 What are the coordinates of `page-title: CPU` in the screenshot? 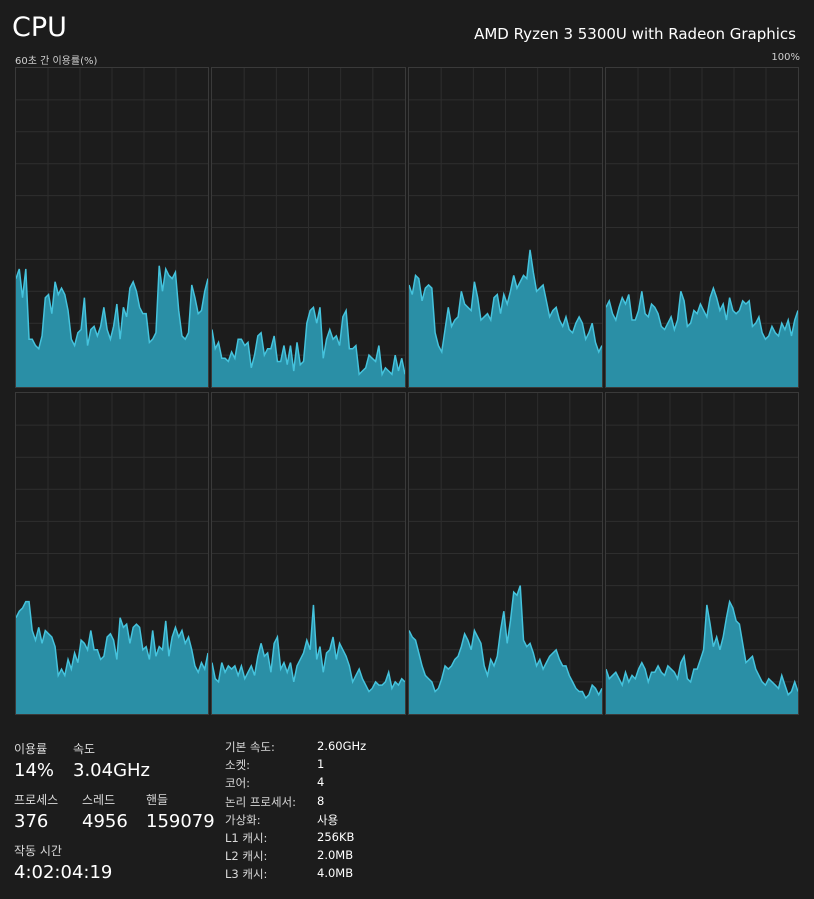 It's located at (39, 27).